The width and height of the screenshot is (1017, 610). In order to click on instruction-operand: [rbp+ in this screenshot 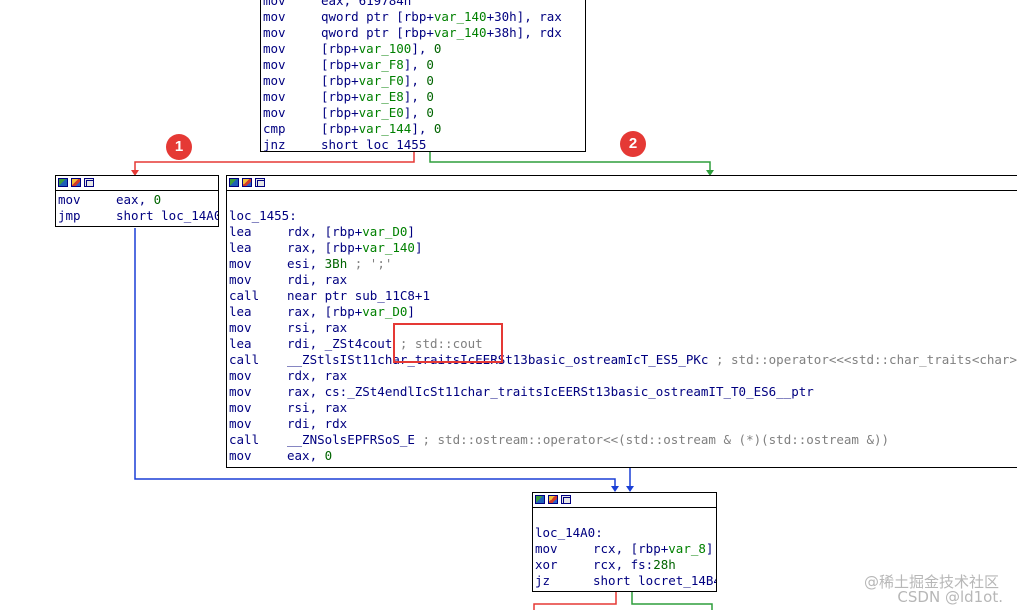, I will do `click(340, 96)`.